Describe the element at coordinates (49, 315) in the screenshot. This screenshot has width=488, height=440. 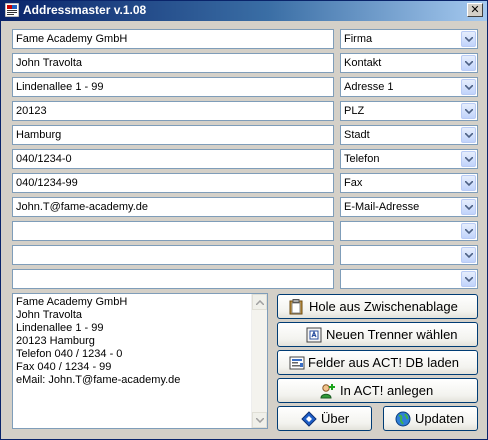
I see `memo-line: John Travolta` at that location.